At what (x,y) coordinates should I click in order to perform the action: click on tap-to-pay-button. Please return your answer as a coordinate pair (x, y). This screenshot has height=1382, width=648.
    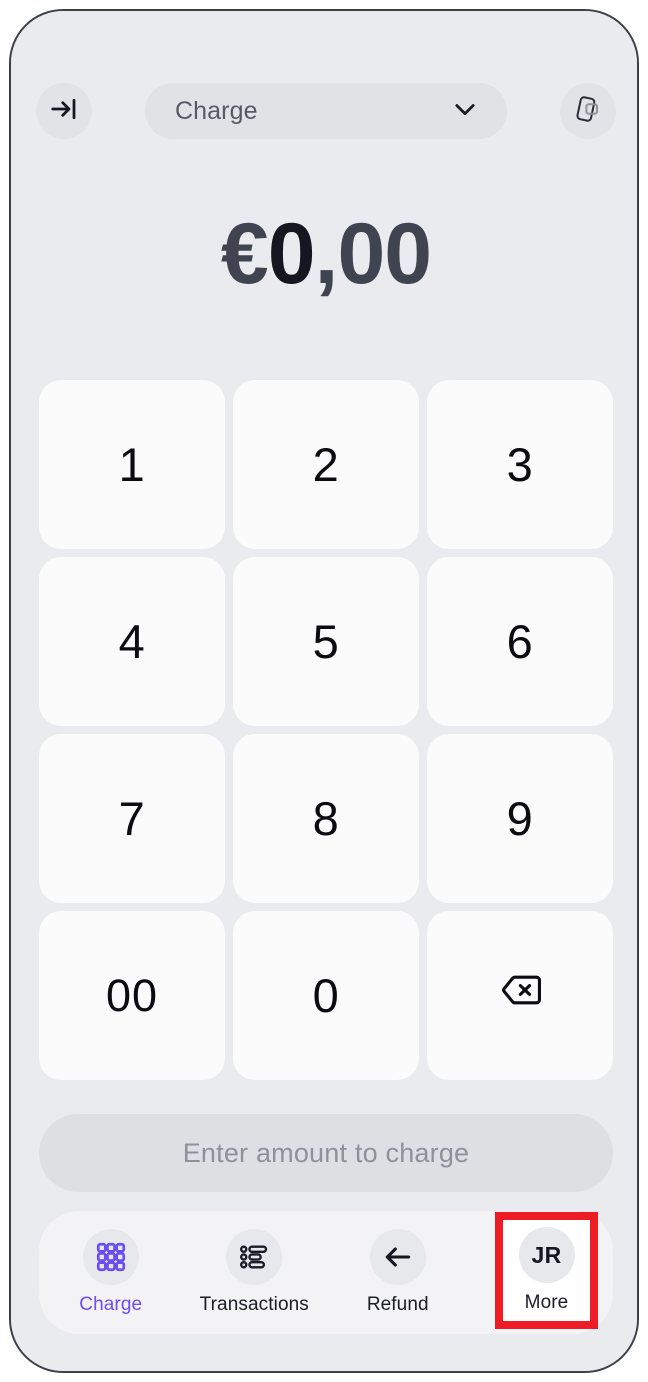
    Looking at the image, I should click on (588, 111).